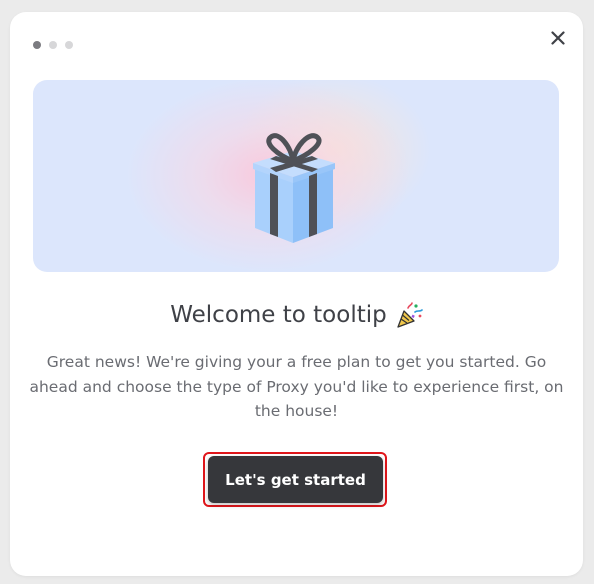  I want to click on title-text: Welcome to tooltip, so click(278, 315).